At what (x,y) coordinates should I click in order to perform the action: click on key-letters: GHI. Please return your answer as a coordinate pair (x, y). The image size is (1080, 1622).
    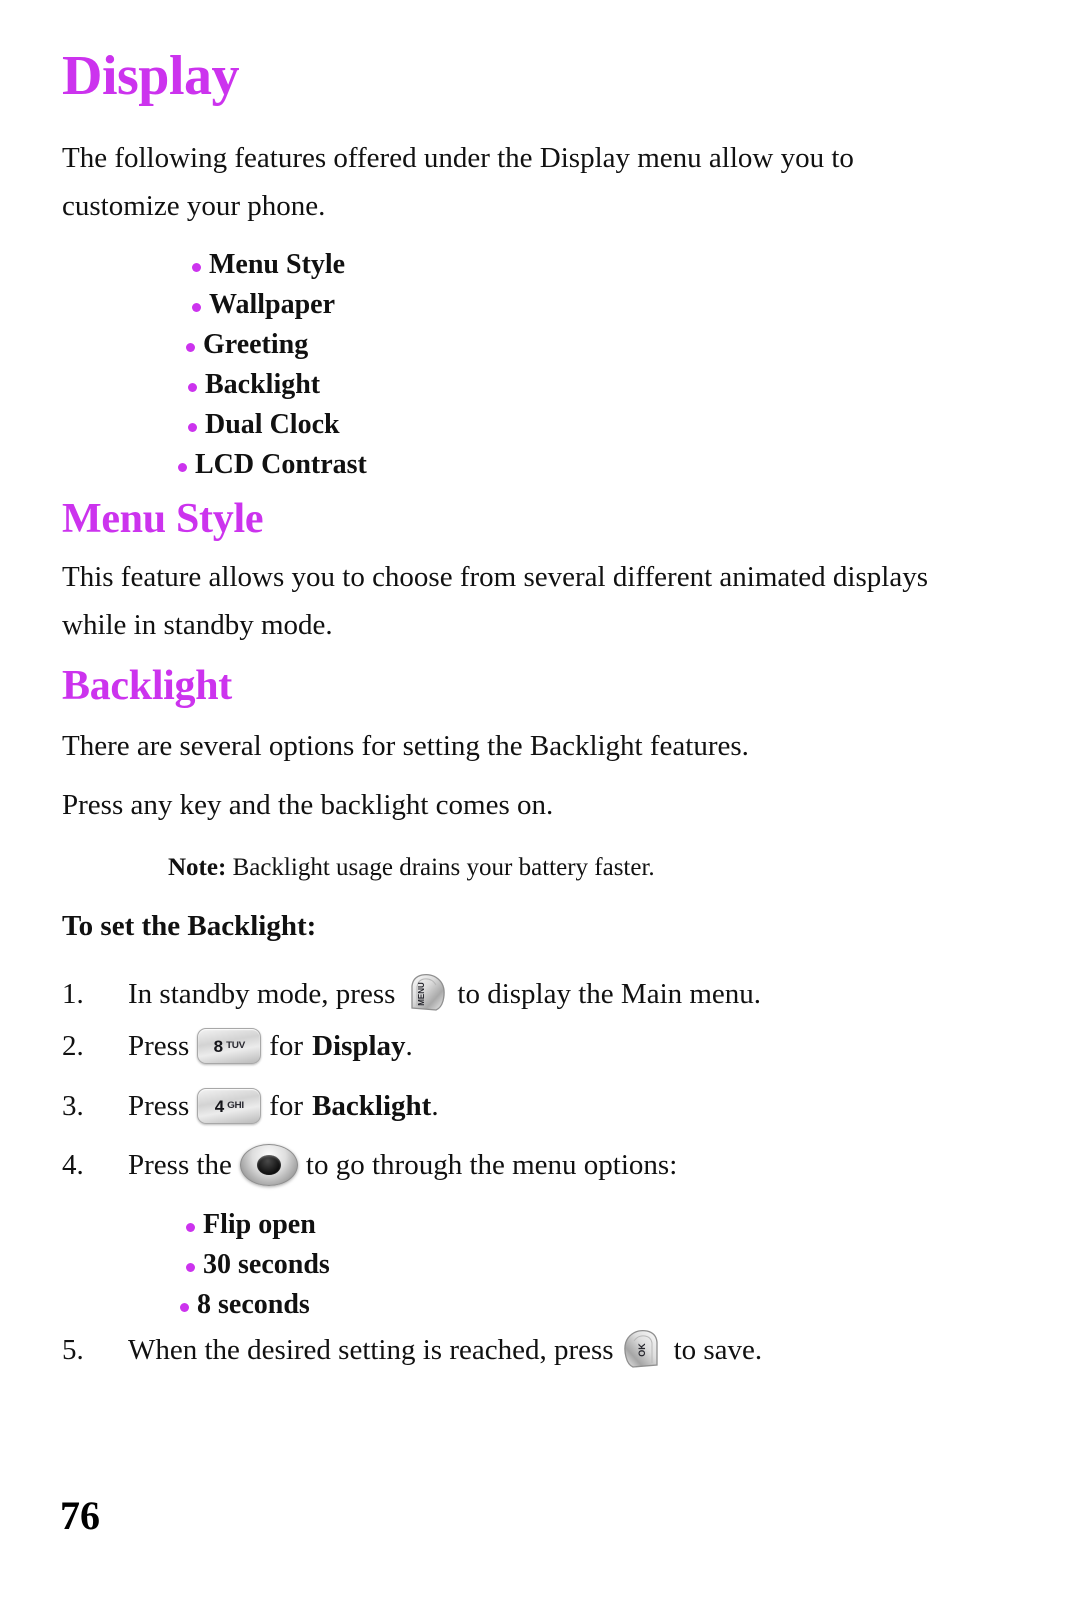
    Looking at the image, I should click on (235, 1105).